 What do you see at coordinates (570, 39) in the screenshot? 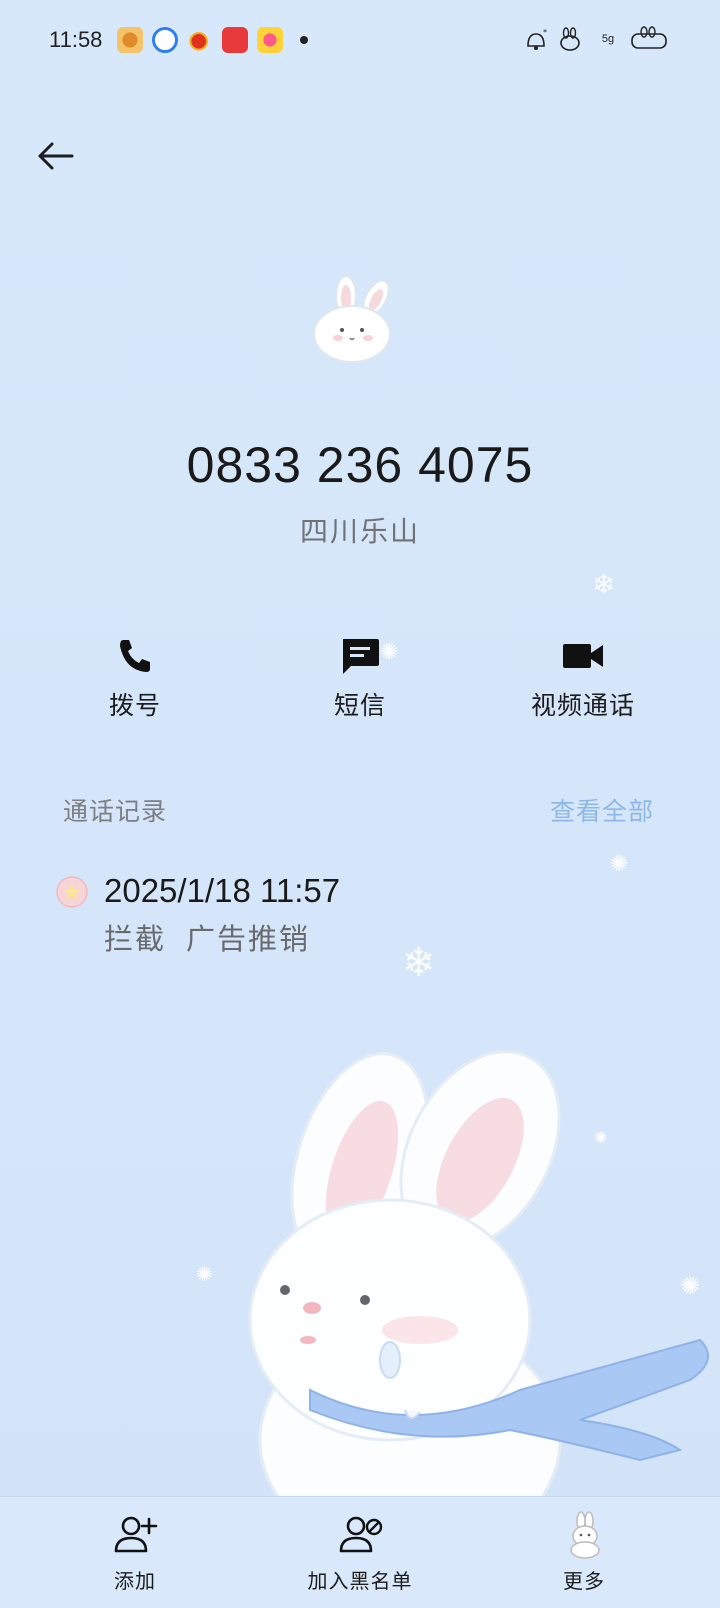
I see `bunny-wifi-icon` at bounding box center [570, 39].